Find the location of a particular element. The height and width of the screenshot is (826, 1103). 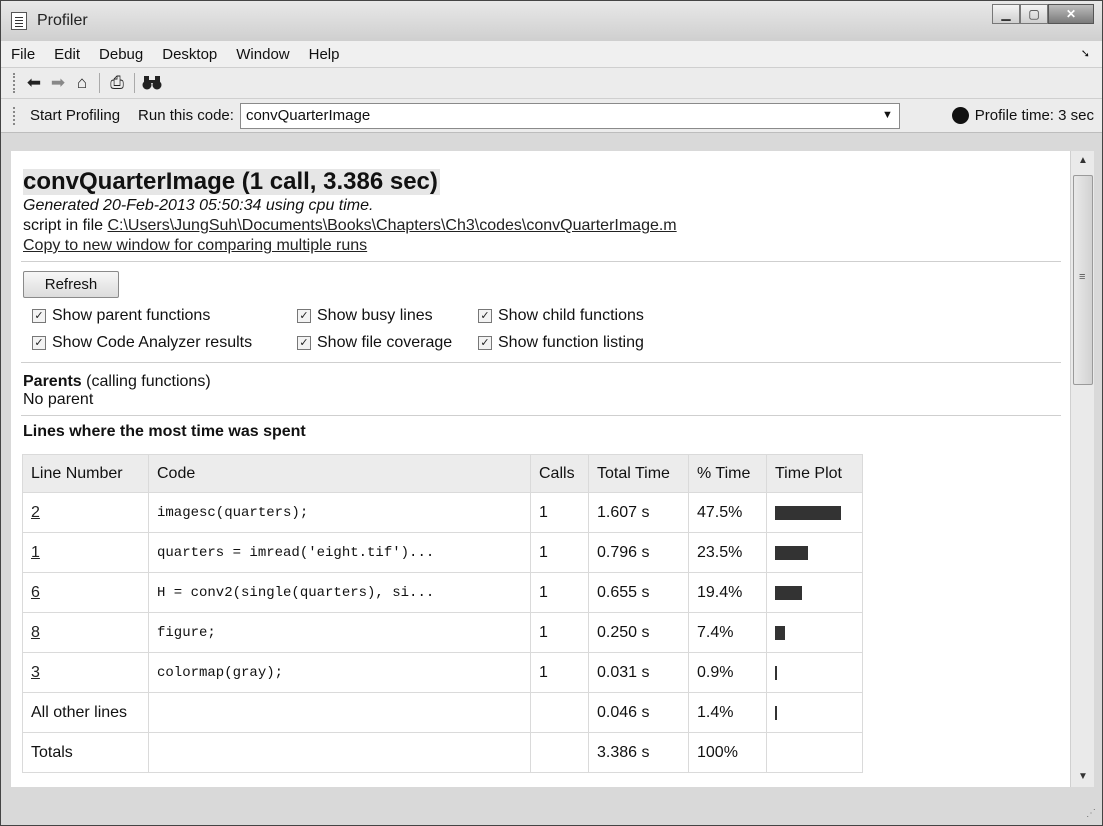

window-controls: ▁ ▢ ✕ is located at coordinates (1043, 14).